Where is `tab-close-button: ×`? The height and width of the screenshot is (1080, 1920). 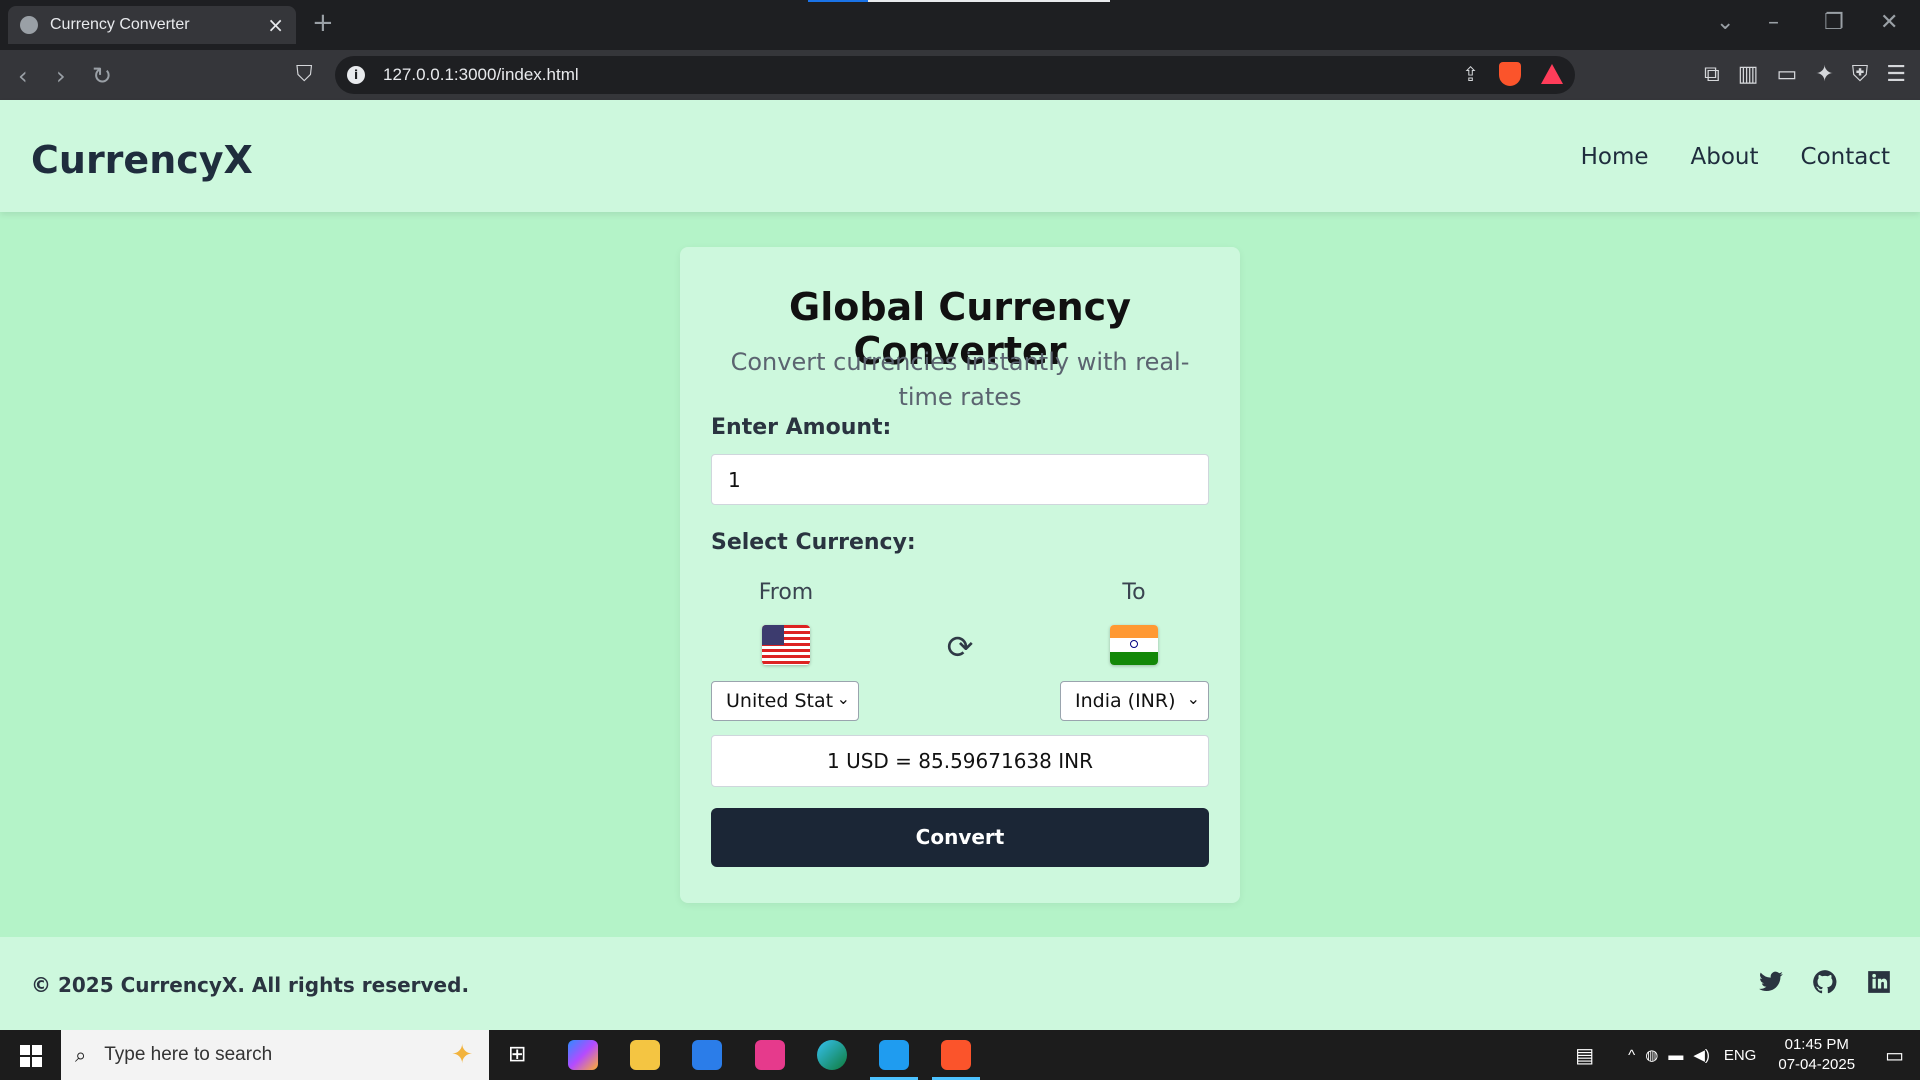 tab-close-button: × is located at coordinates (275, 25).